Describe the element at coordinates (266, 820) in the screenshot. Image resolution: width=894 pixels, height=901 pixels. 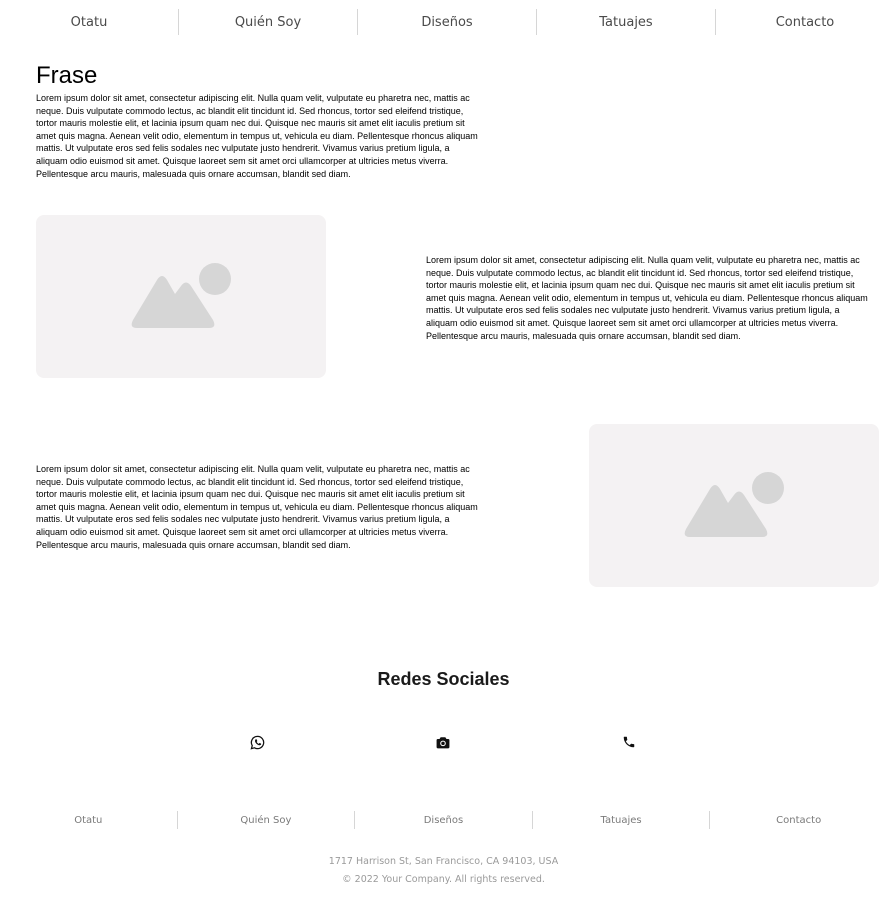
I see `footer-nav-item-quien-soy: Quién Soy` at that location.